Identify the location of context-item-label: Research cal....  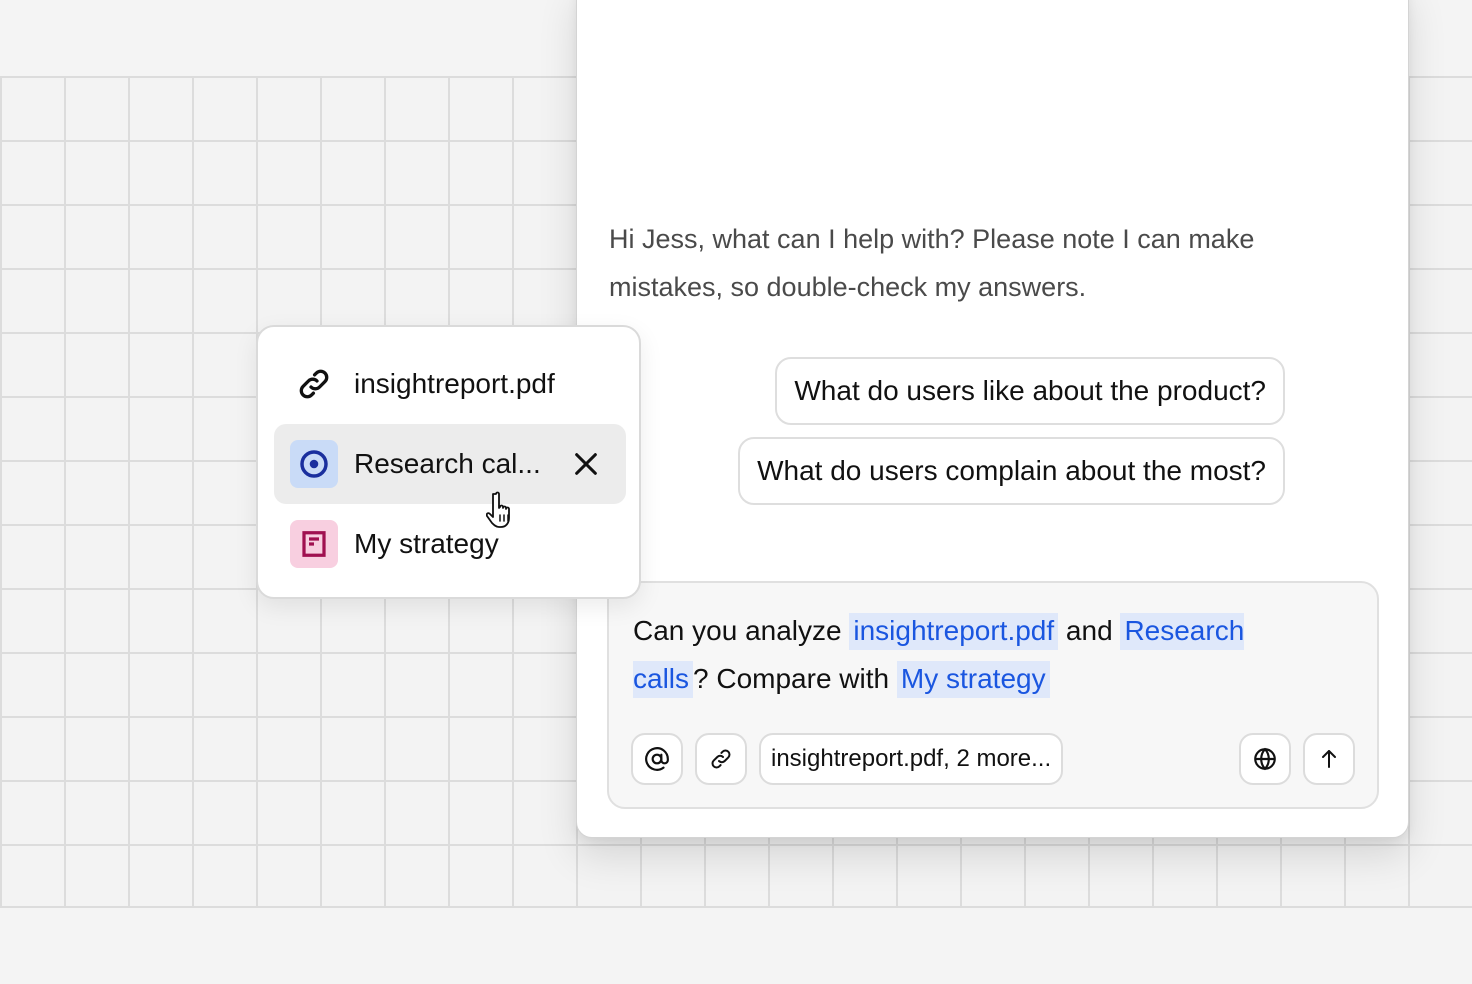
(447, 463).